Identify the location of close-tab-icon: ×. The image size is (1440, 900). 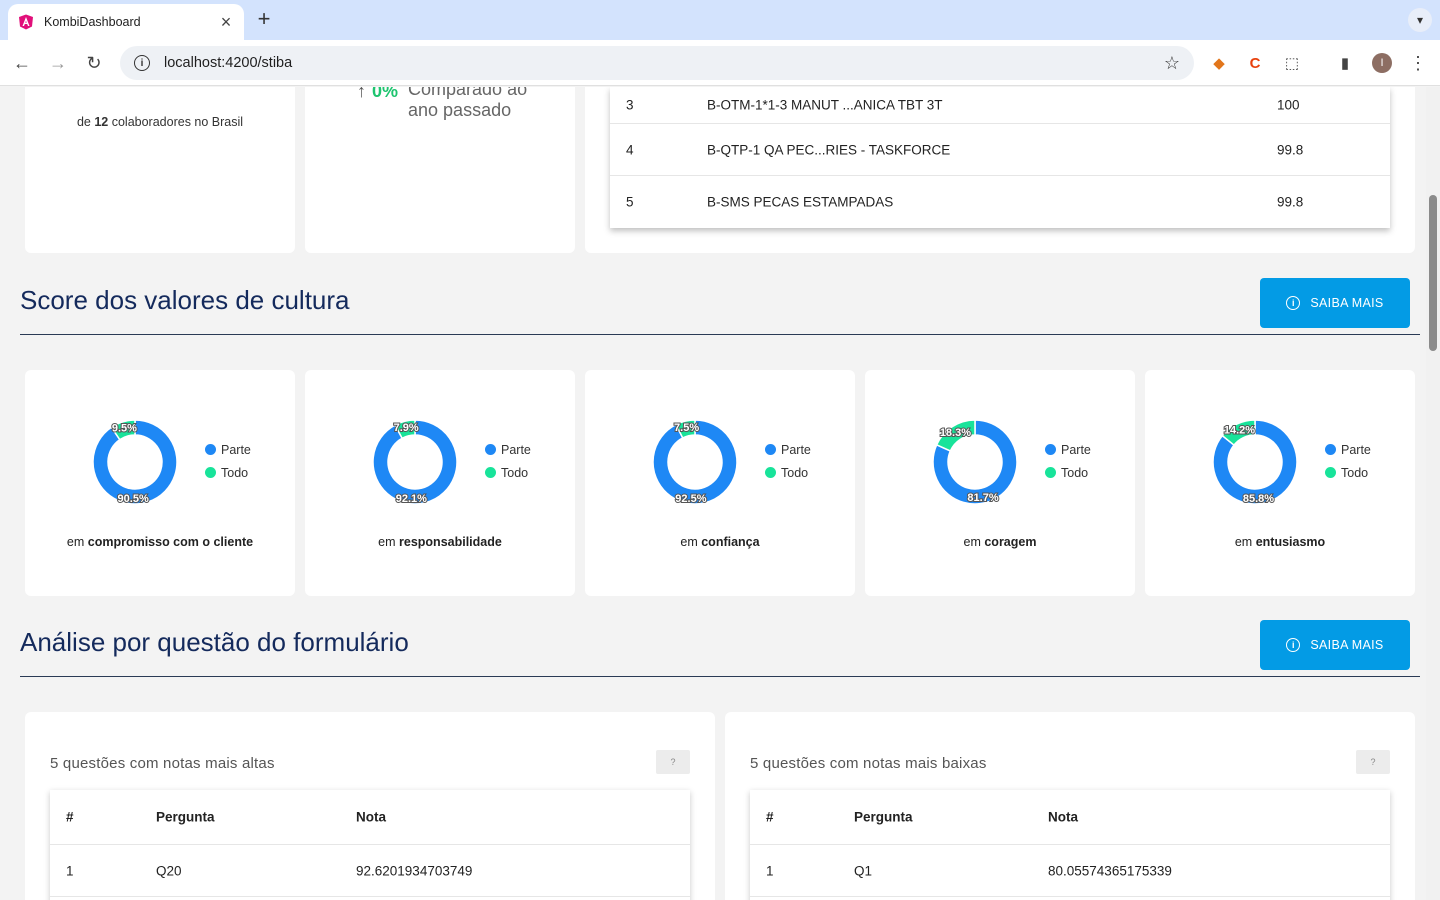
(226, 22).